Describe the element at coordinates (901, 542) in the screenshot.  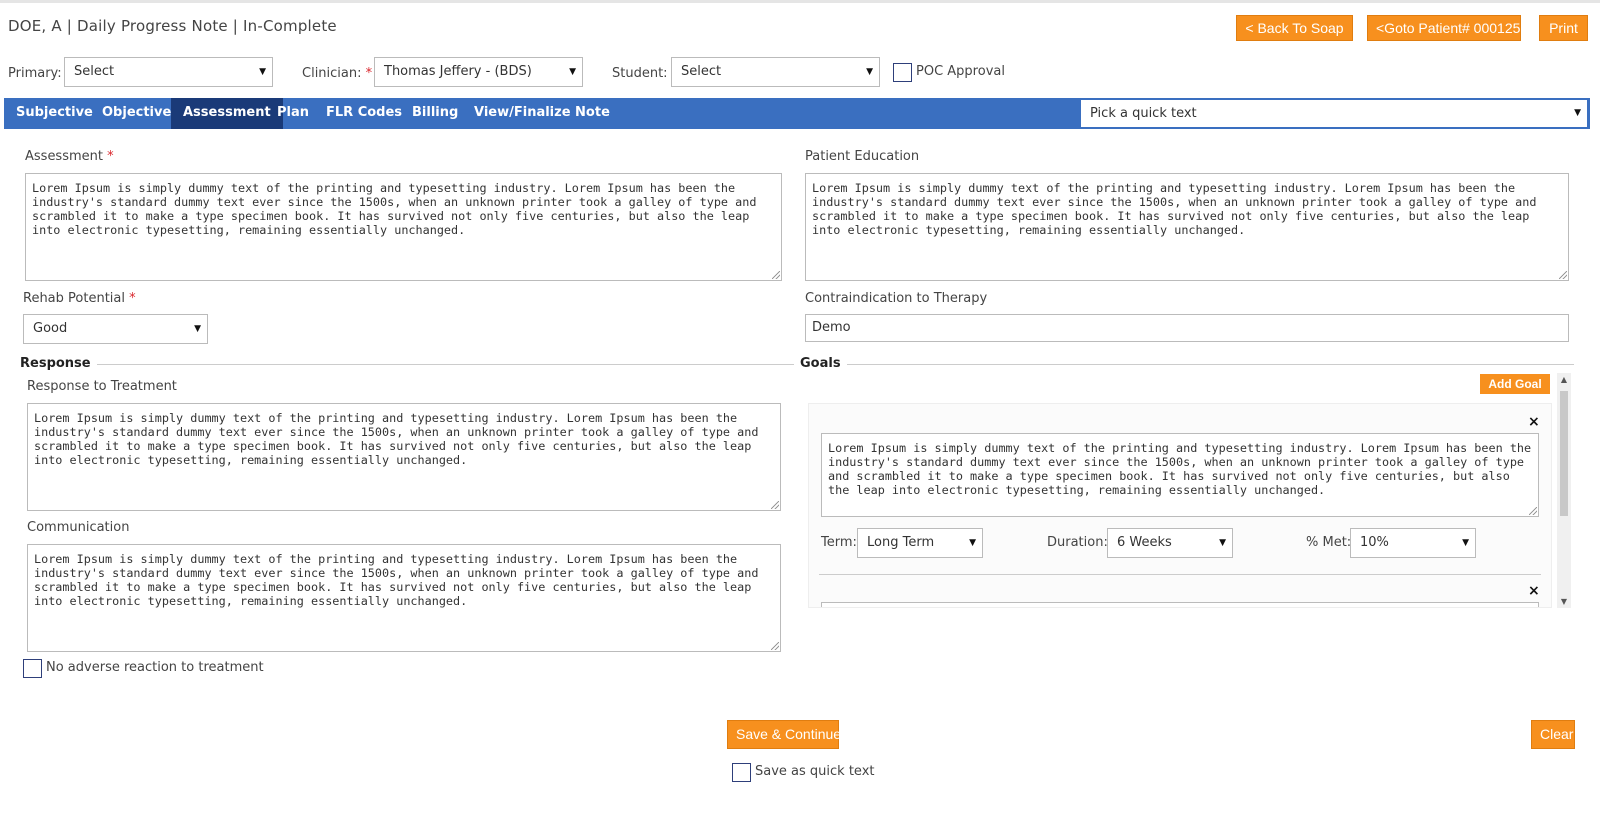
I see `goal-term-value: Long Term` at that location.